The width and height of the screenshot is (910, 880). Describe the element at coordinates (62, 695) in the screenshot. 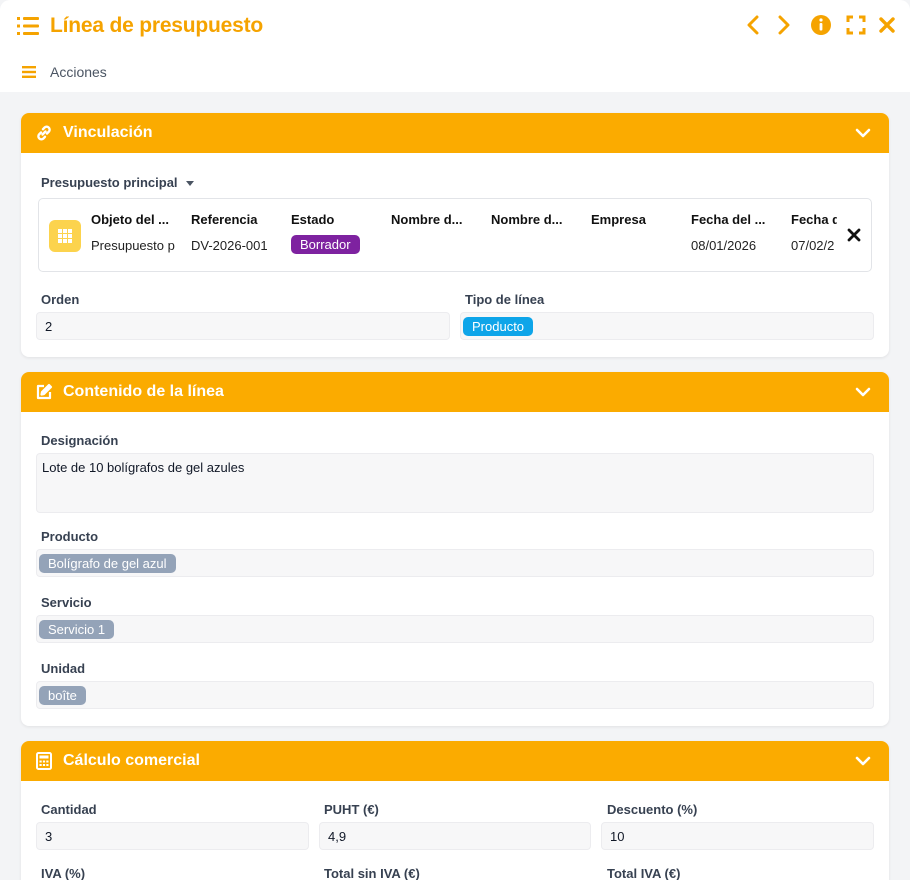

I see `unidad-chip: boîte` at that location.